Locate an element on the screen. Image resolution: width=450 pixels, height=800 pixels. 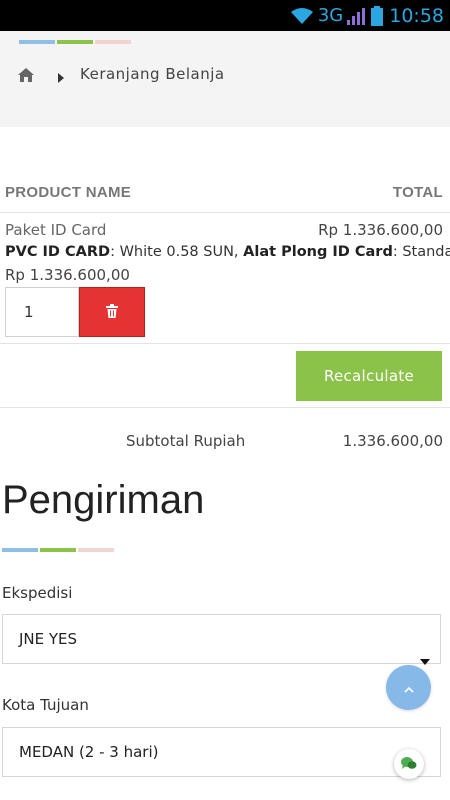
chevron-right-icon is located at coordinates (61, 77).